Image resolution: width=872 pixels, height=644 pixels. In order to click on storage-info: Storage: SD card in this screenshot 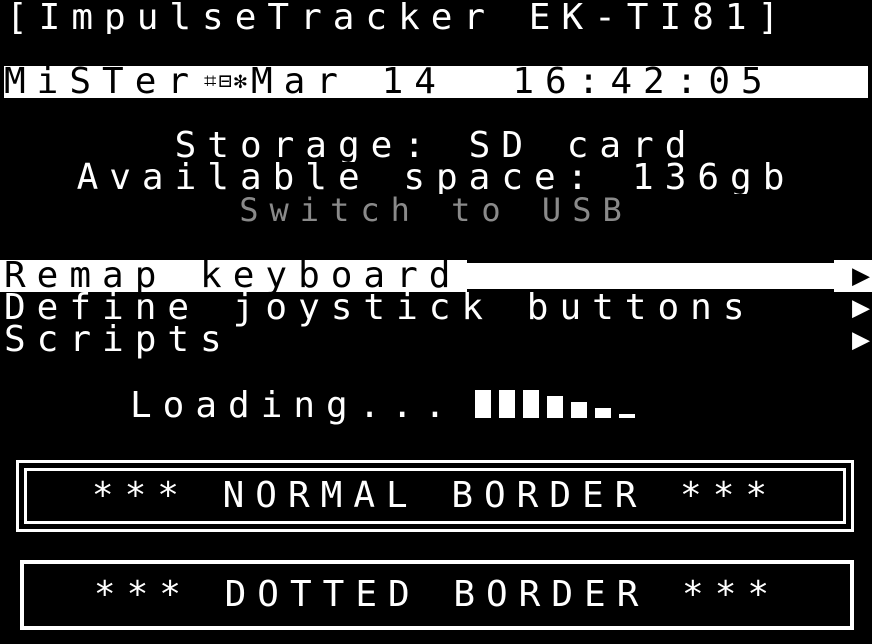, I will do `click(436, 146)`.